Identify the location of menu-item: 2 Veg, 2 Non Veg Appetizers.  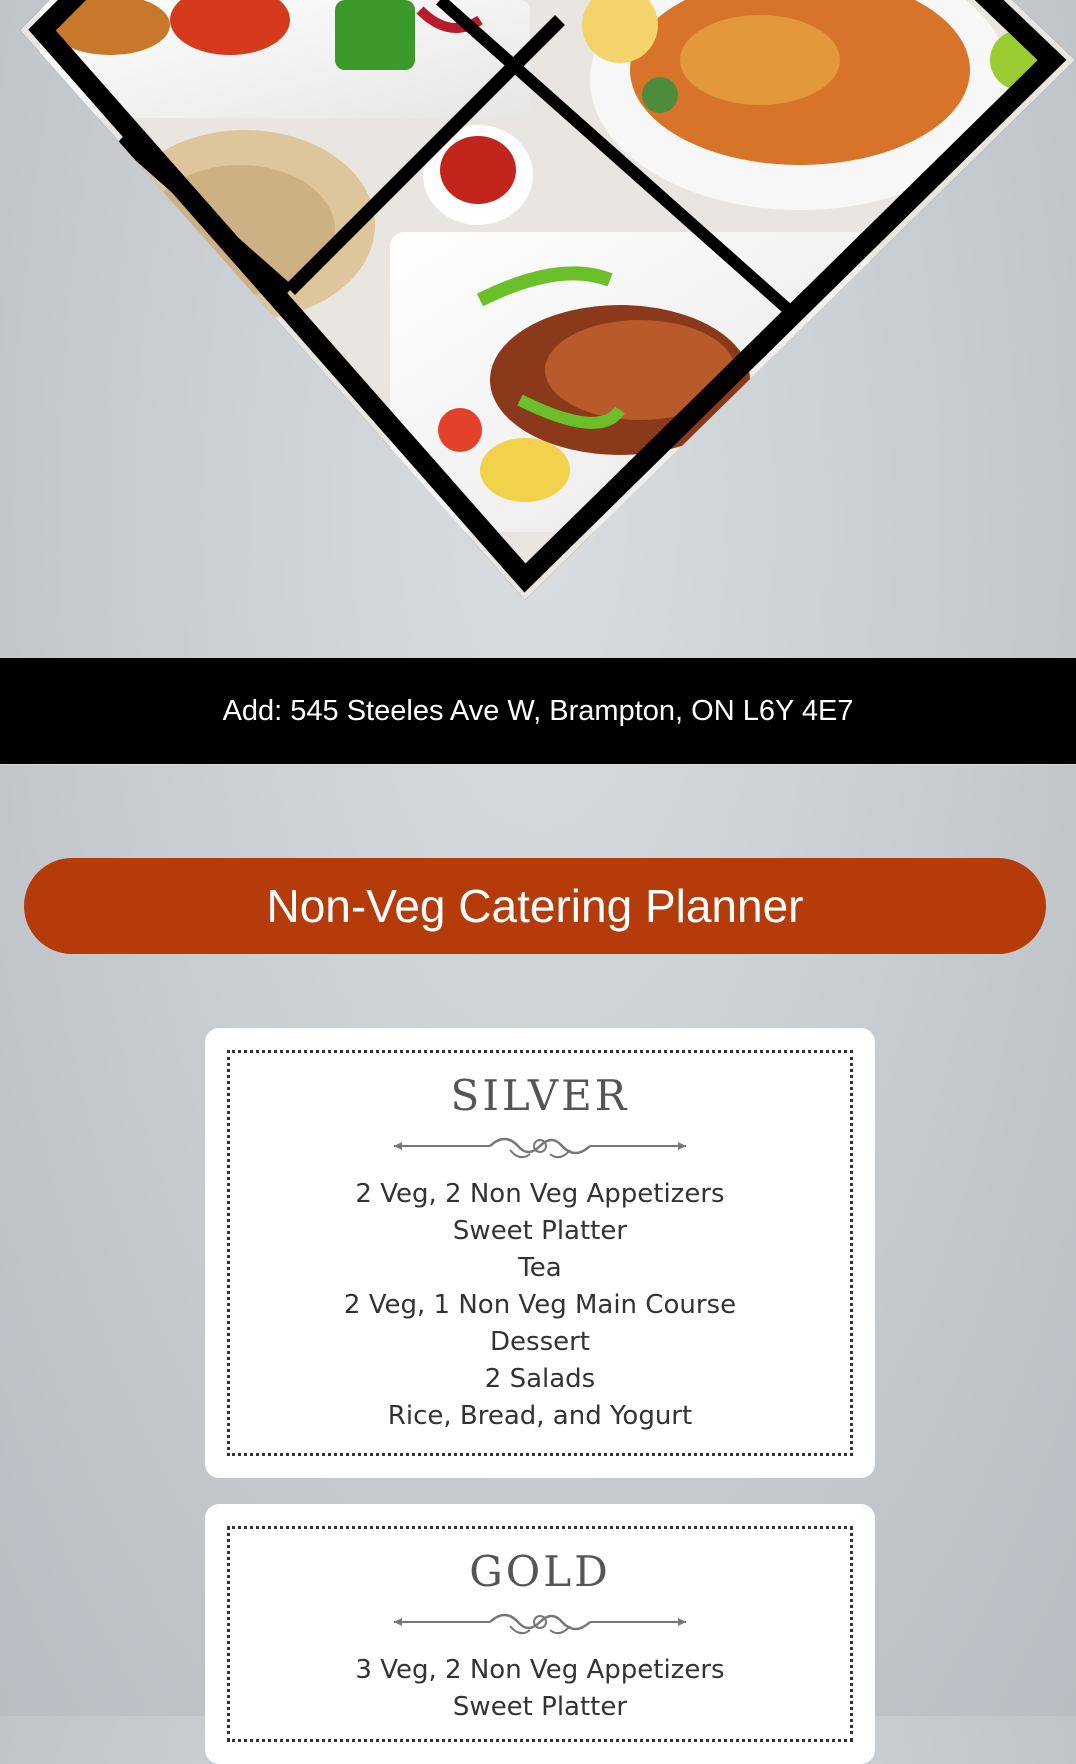
(540, 1194).